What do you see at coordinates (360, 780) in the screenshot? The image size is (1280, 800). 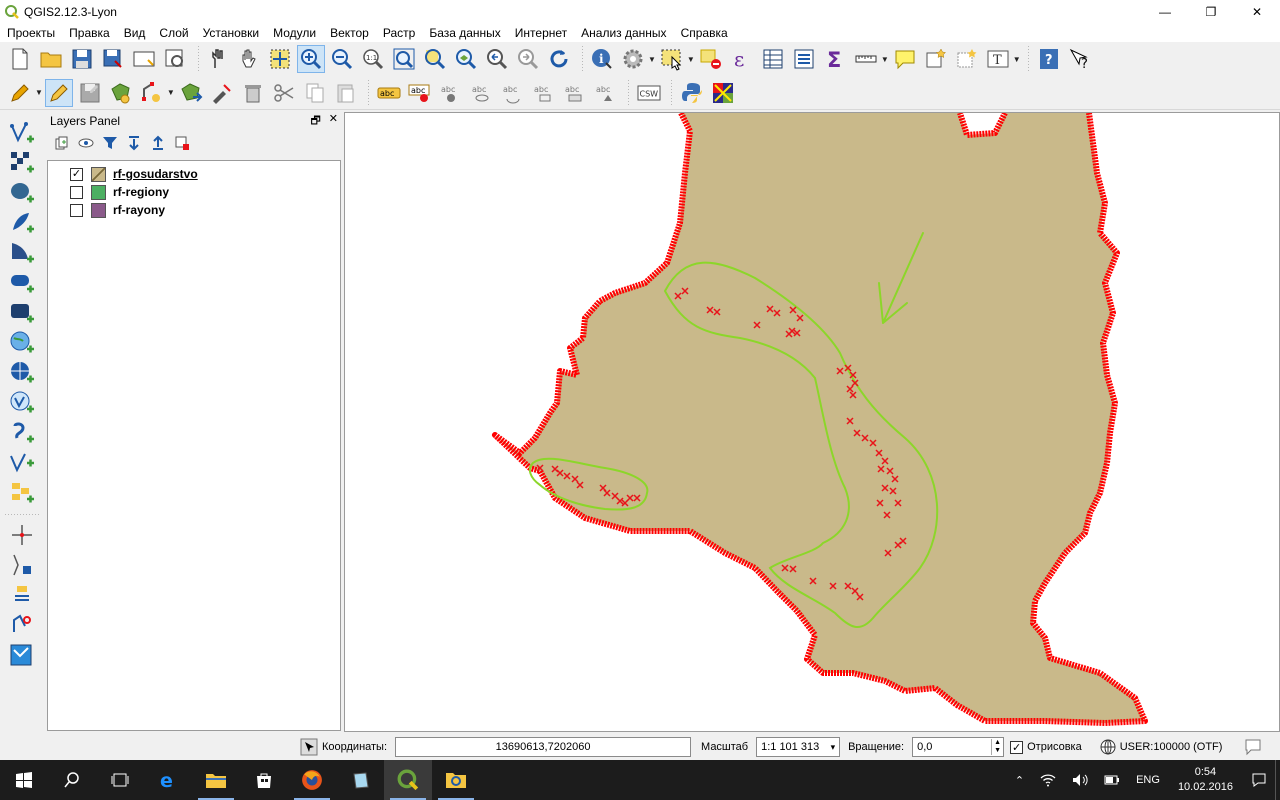 I see `taskbar-notepad` at bounding box center [360, 780].